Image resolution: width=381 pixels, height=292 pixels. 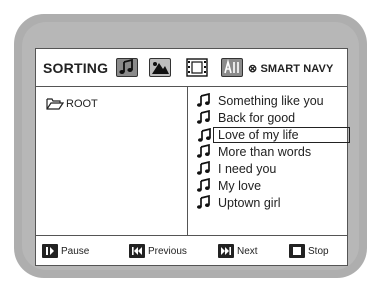 What do you see at coordinates (271, 186) in the screenshot?
I see `song-item: My love` at bounding box center [271, 186].